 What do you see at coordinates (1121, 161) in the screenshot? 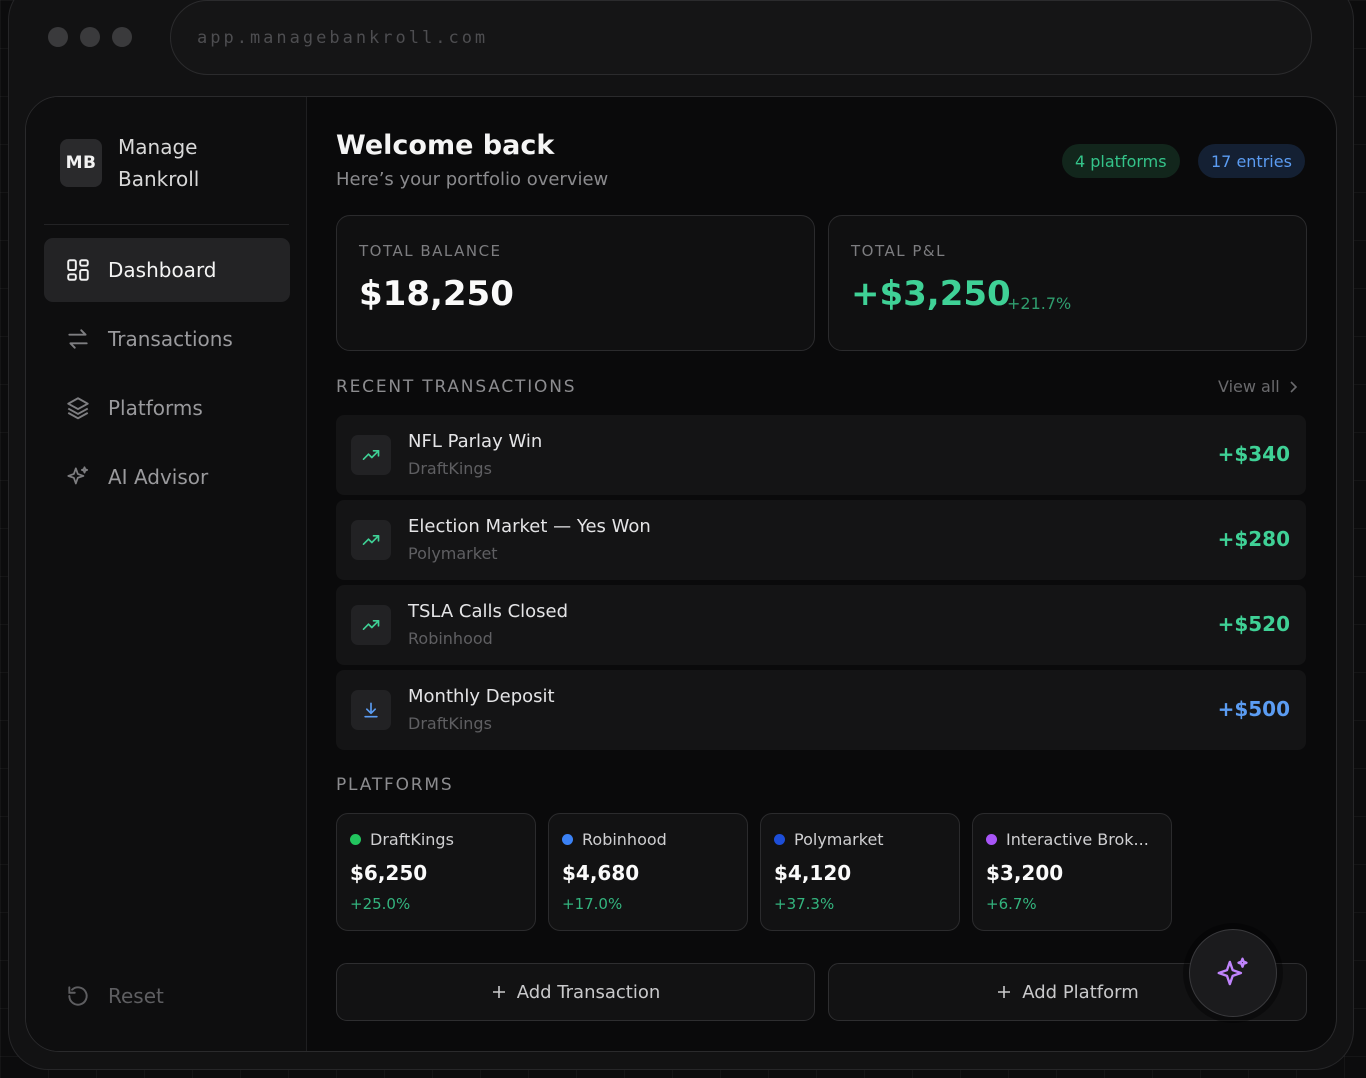
I see `platforms-count-badge: 4 platforms` at bounding box center [1121, 161].